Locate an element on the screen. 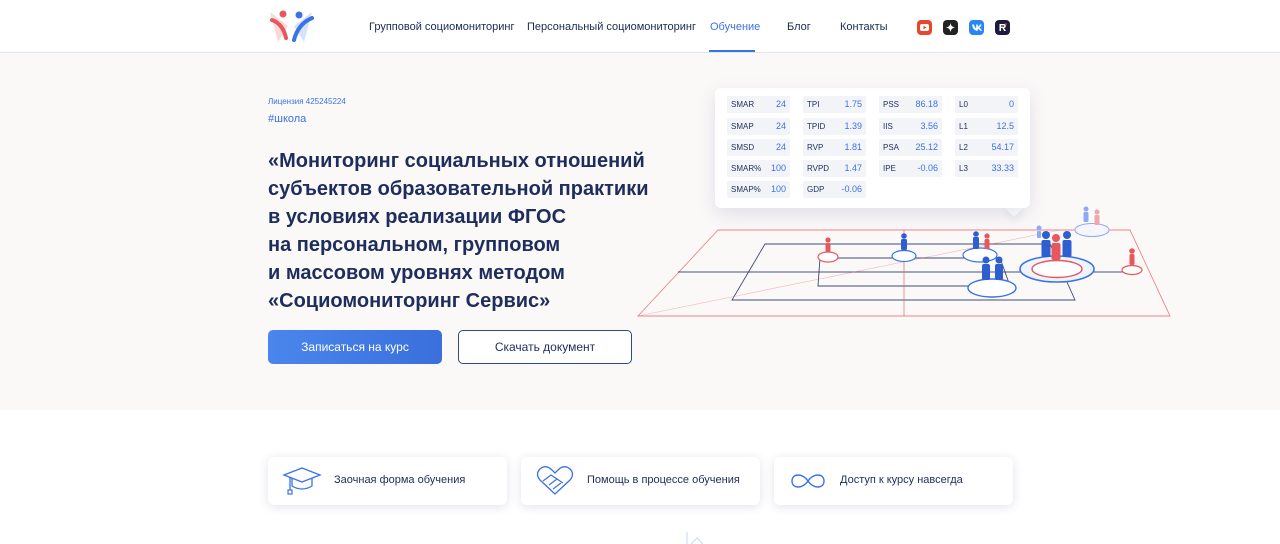 The width and height of the screenshot is (1280, 544). feature-card-distance: Заочная форма обучения is located at coordinates (387, 481).